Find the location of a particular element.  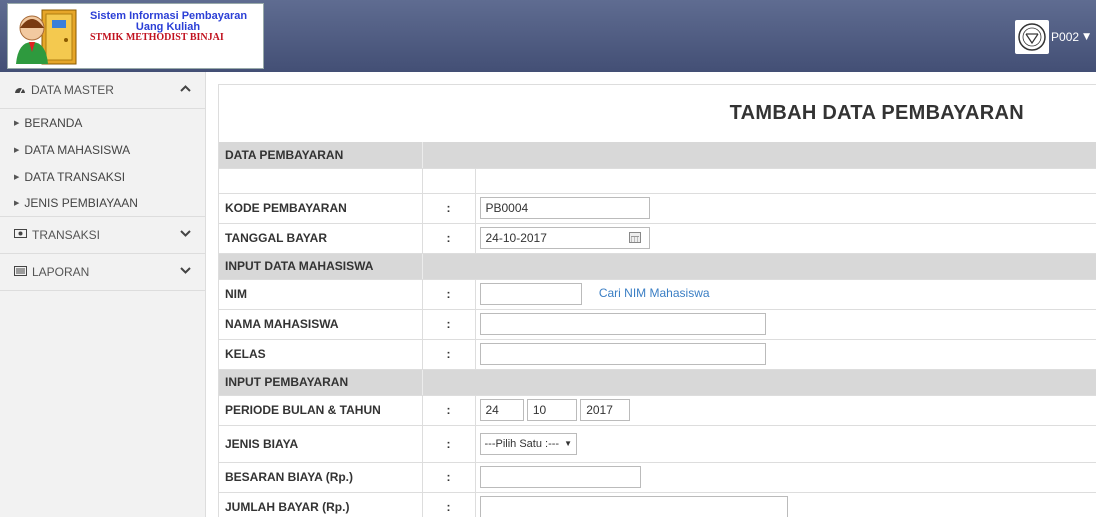

periode-day-input is located at coordinates (501, 410).